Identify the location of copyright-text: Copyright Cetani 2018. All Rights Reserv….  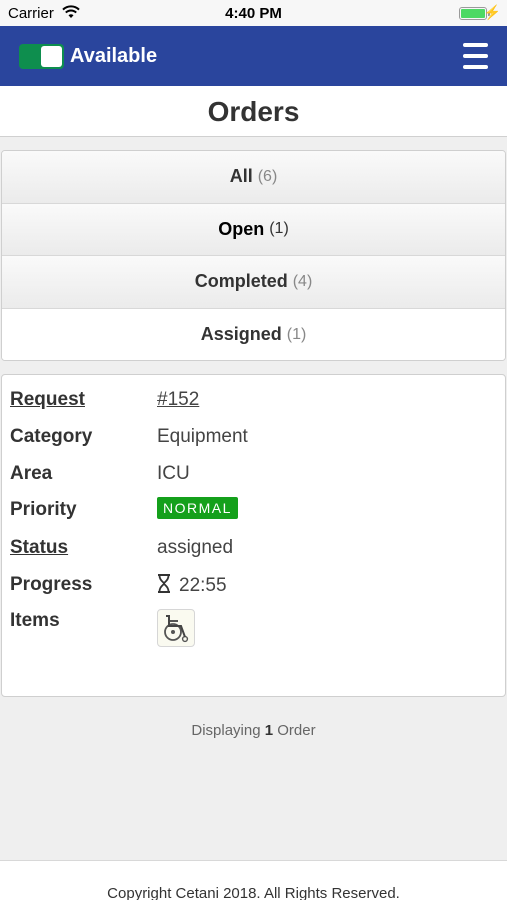
(253, 892).